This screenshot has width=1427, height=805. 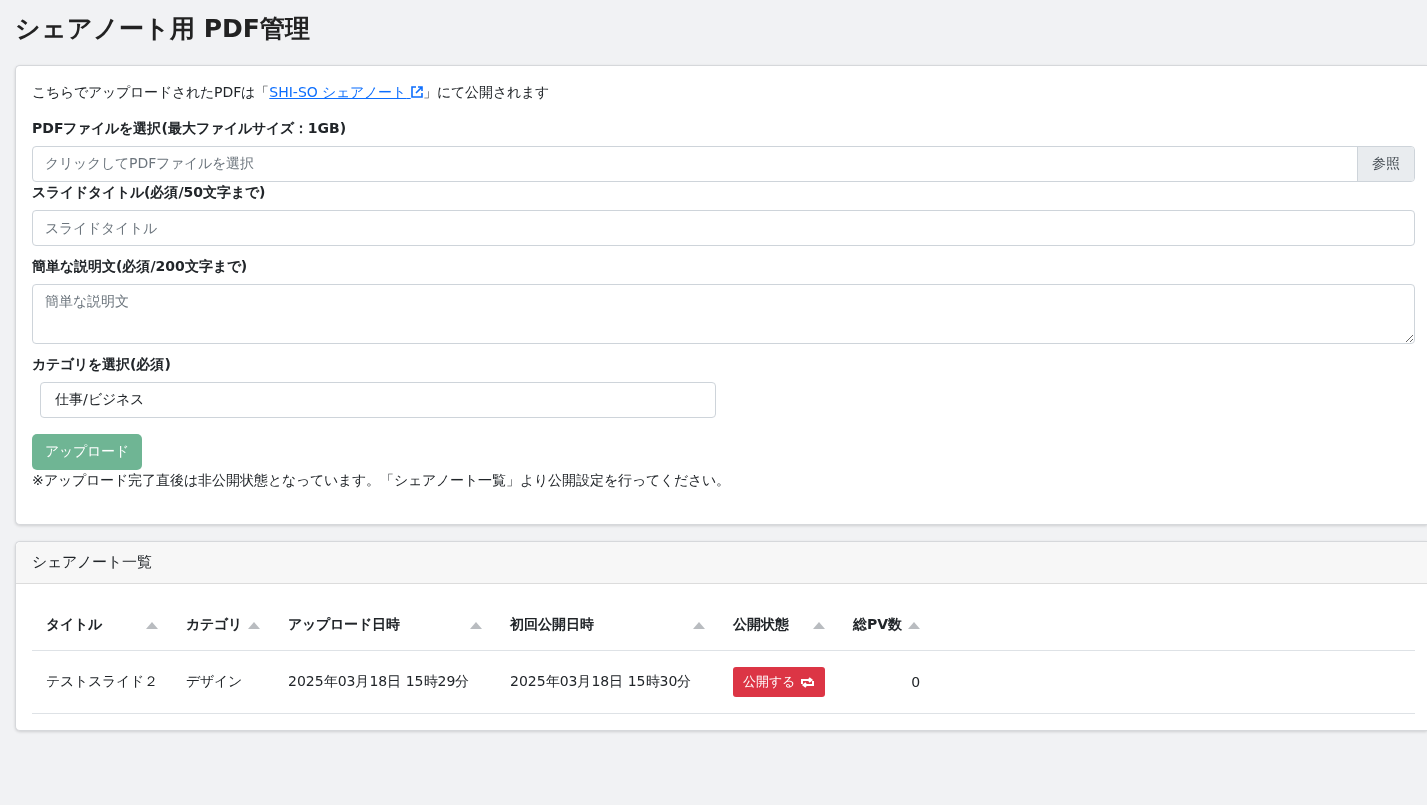 I want to click on intro-text: こちらでアップロードされたPDFは「SHI-SO シェアノート 」にて公開されます, so click(x=291, y=93).